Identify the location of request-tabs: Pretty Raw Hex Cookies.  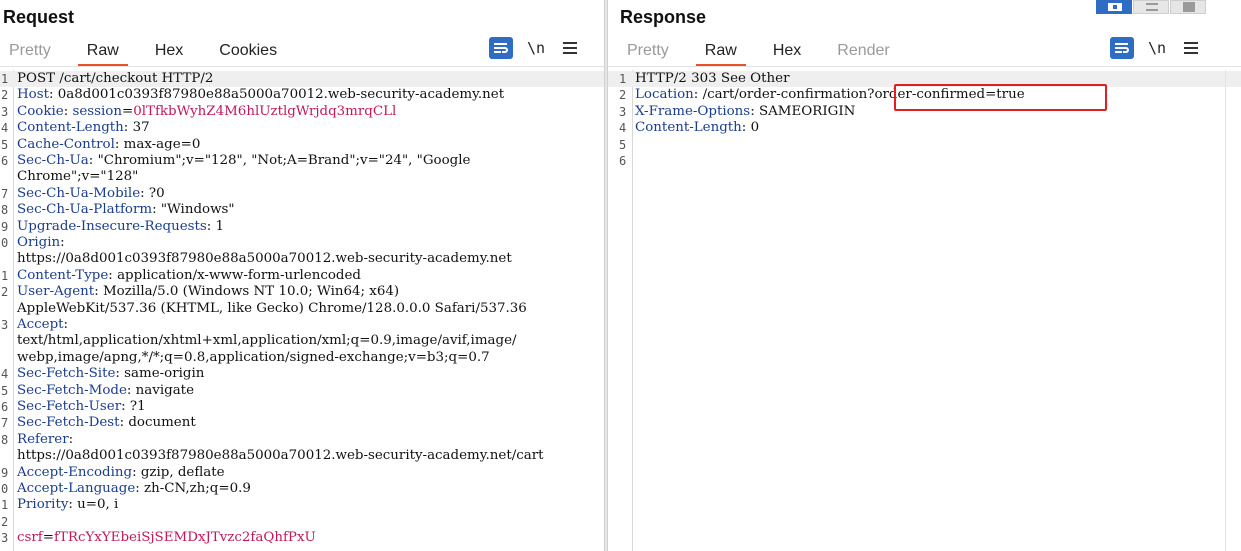
(152, 52).